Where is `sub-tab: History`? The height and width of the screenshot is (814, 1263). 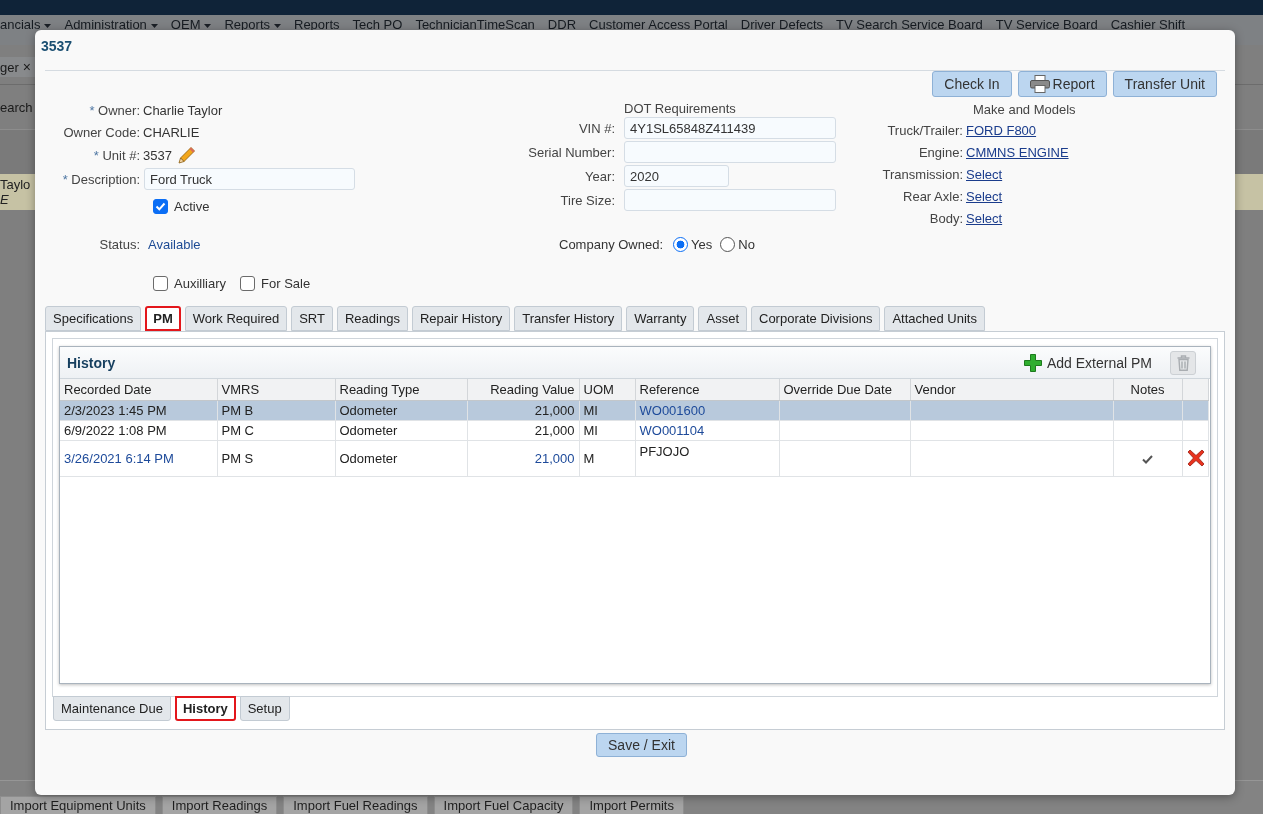
sub-tab: History is located at coordinates (205, 708).